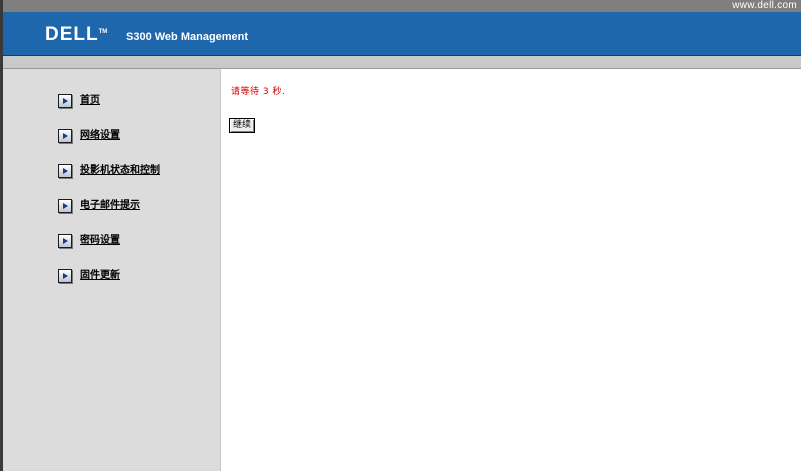  What do you see at coordinates (764, 6) in the screenshot?
I see `dell-site-link: www.dell.com` at bounding box center [764, 6].